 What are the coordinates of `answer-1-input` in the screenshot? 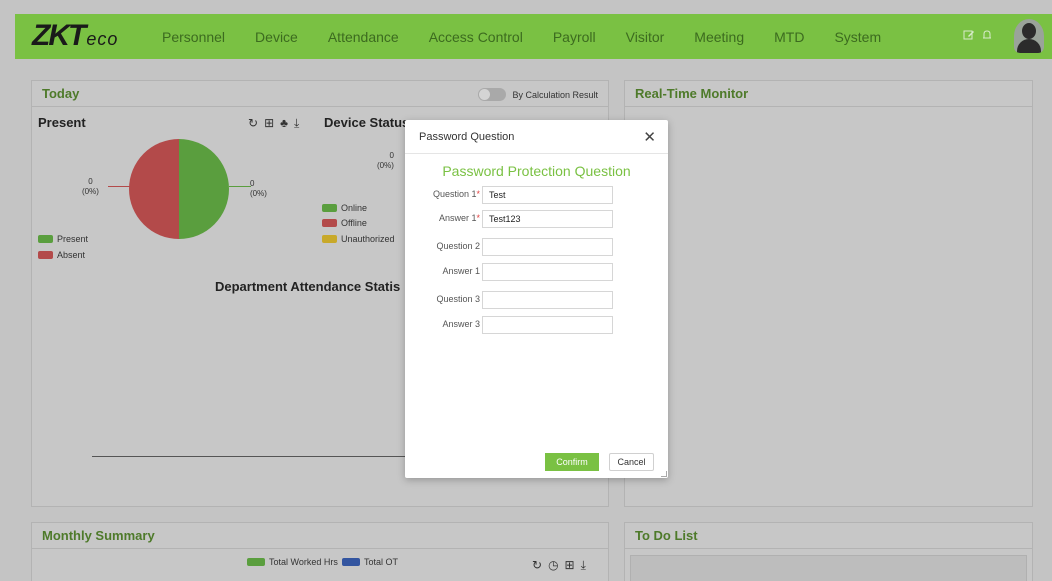 It's located at (547, 219).